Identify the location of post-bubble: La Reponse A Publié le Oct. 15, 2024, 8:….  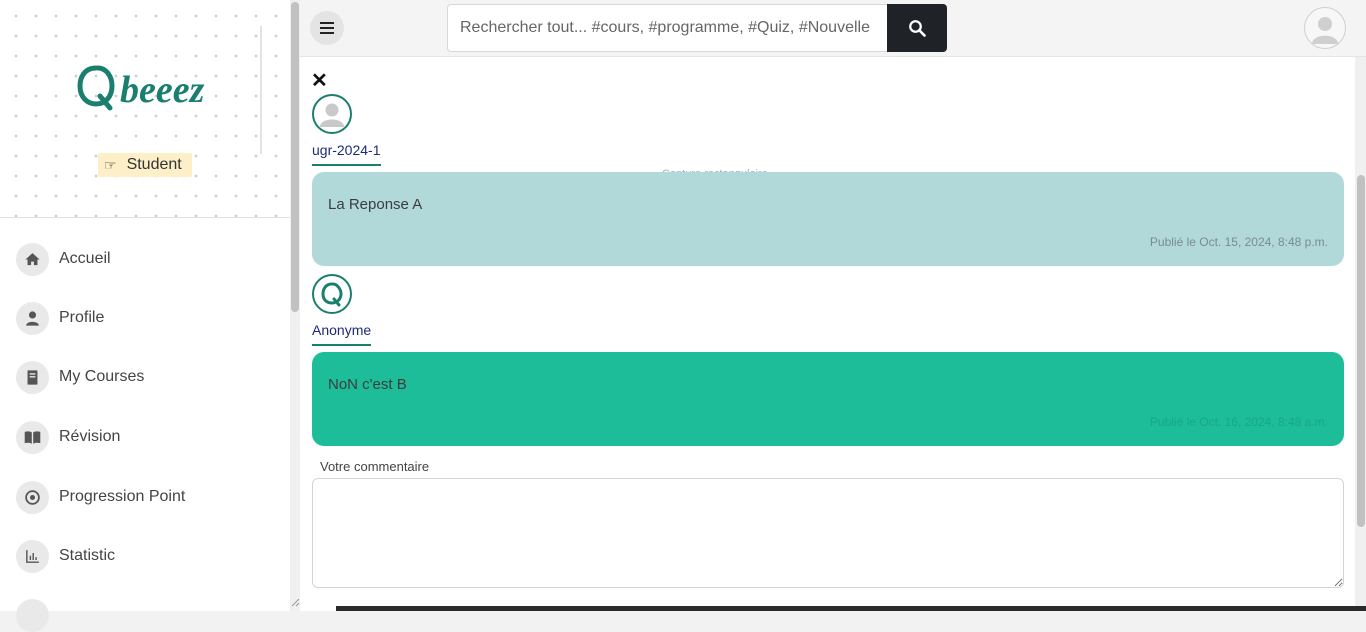
(828, 219).